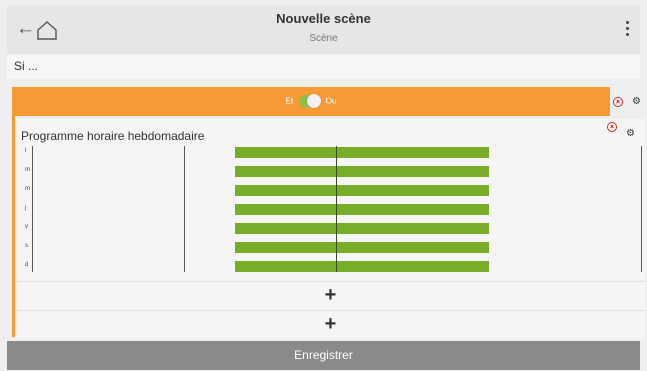 The height and width of the screenshot is (371, 647). What do you see at coordinates (184, 209) in the screenshot?
I see `grid-line-day-start` at bounding box center [184, 209].